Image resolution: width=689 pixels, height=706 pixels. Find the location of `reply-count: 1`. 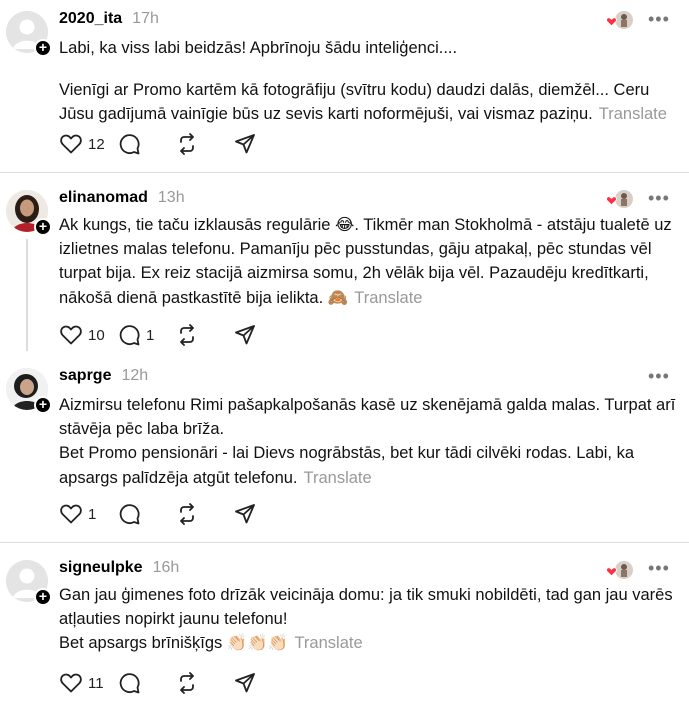

reply-count: 1 is located at coordinates (150, 335).